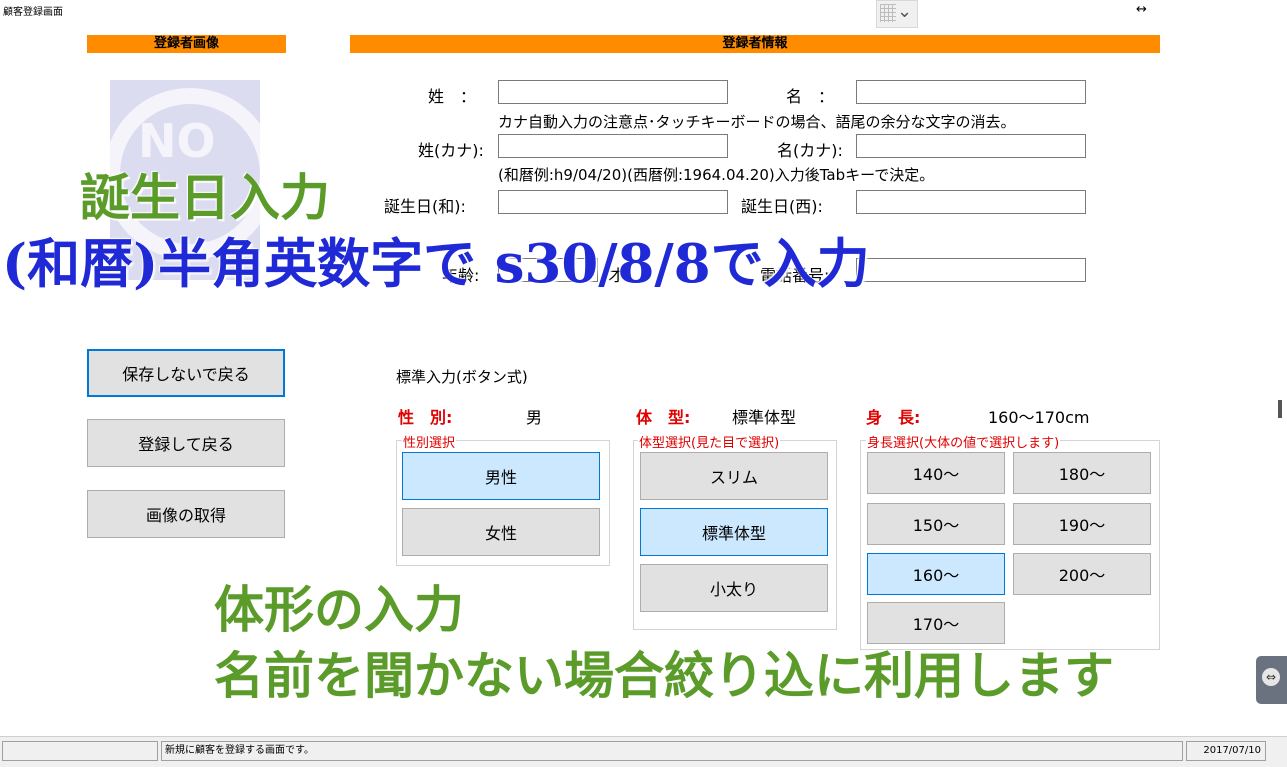 This screenshot has height=767, width=1287. I want to click on height-option-150: 150～, so click(936, 524).